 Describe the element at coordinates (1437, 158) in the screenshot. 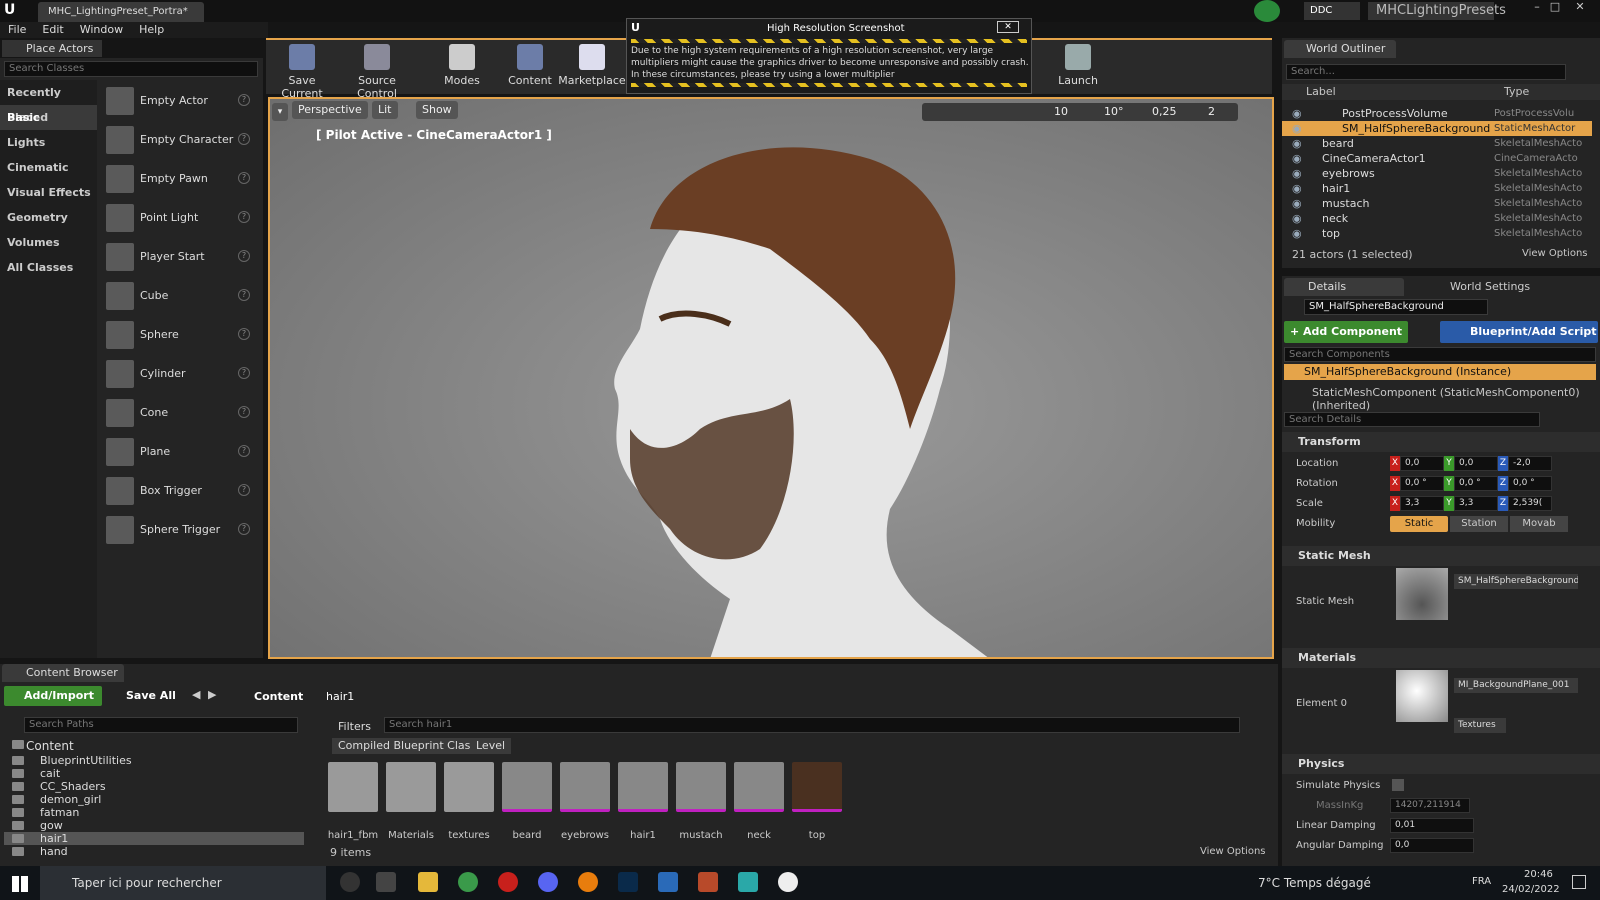

I see `outliner-row: ◉ CineCameraActor1 CineCameraActo` at that location.